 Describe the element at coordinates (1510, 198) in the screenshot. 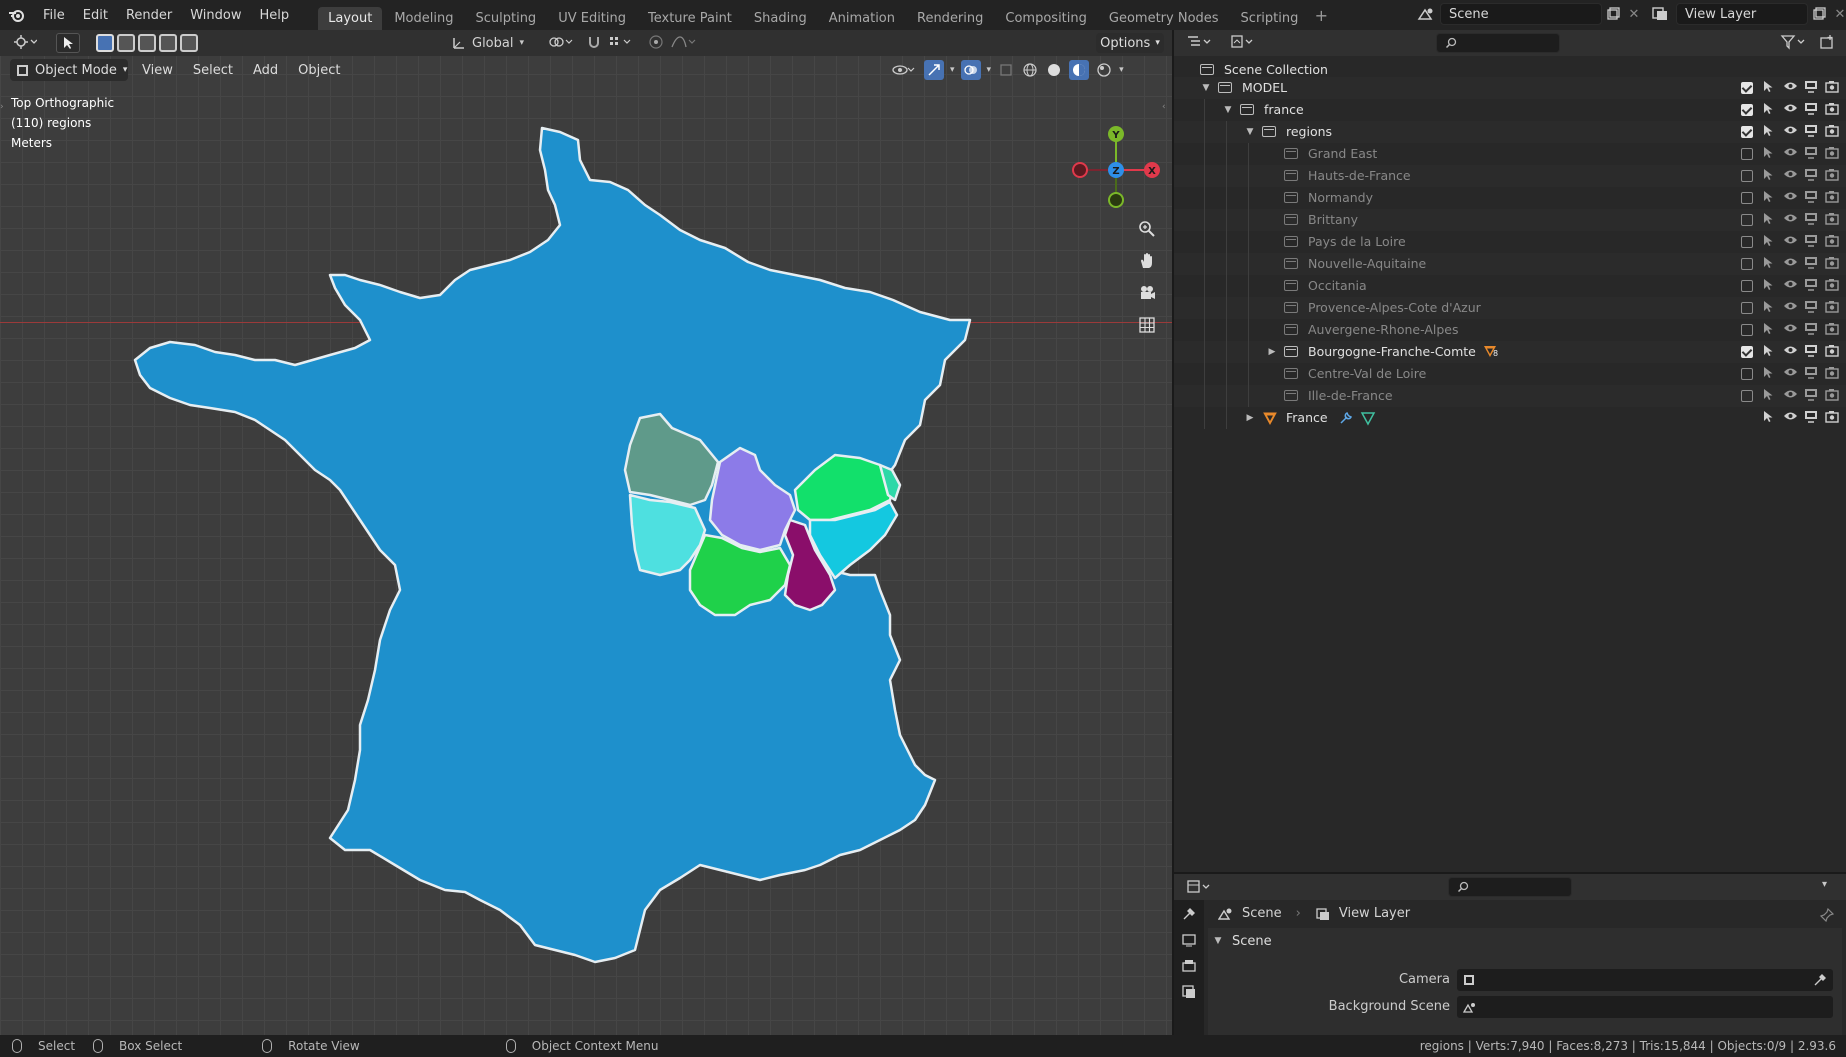

I see `outliner-row: Normandy` at that location.